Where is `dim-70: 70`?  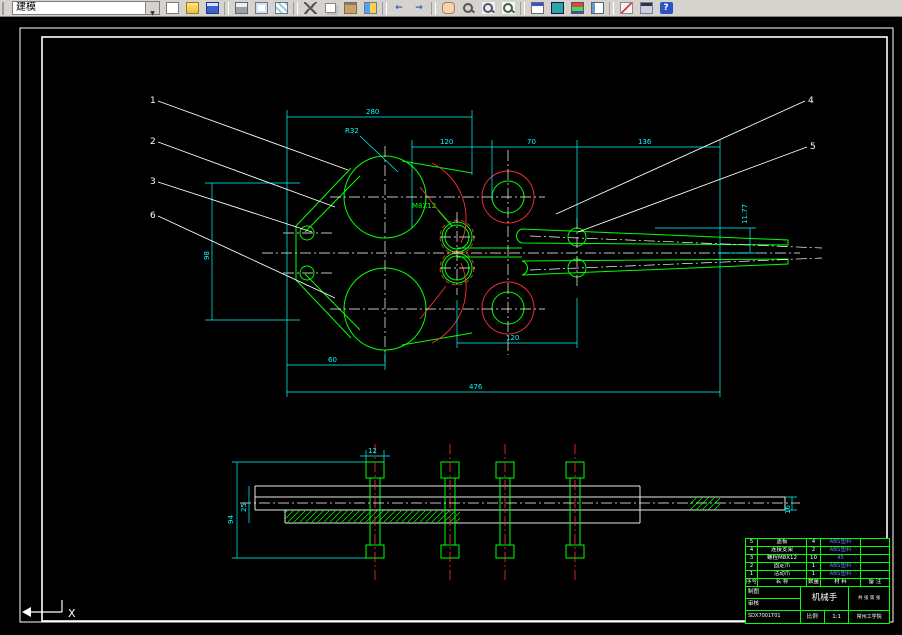
dim-70: 70 is located at coordinates (531, 142).